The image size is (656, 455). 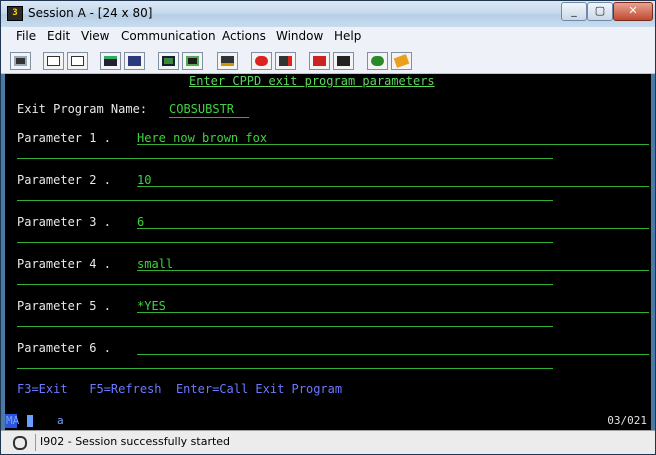 I want to click on exit-program-field: COBSUBSTR, so click(x=201, y=109).